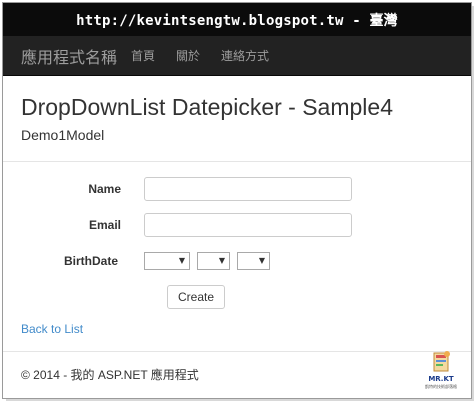  What do you see at coordinates (196, 297) in the screenshot?
I see `create-button: Create` at bounding box center [196, 297].